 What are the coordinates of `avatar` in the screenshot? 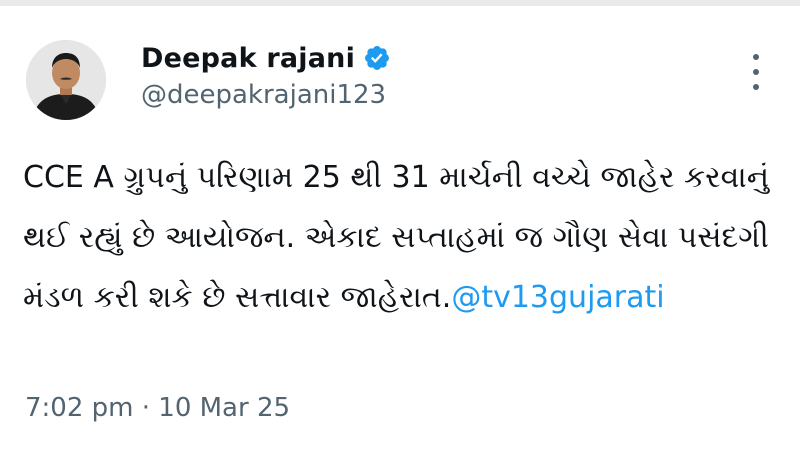 It's located at (66, 80).